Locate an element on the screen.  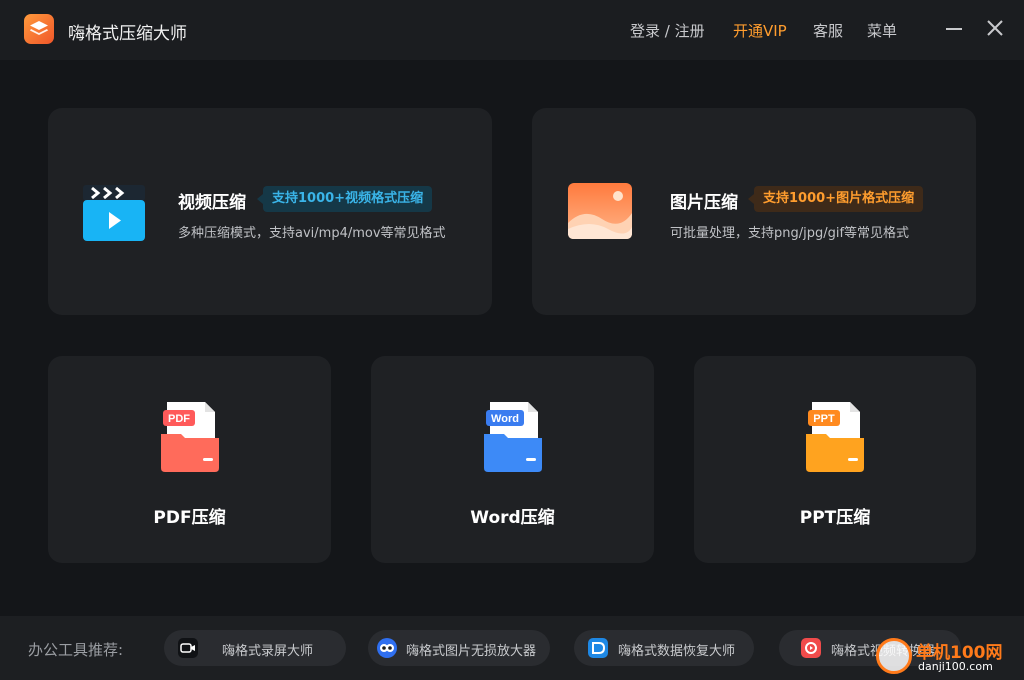
watermark-logo: 单机100网 danji100.com is located at coordinates (950, 657).